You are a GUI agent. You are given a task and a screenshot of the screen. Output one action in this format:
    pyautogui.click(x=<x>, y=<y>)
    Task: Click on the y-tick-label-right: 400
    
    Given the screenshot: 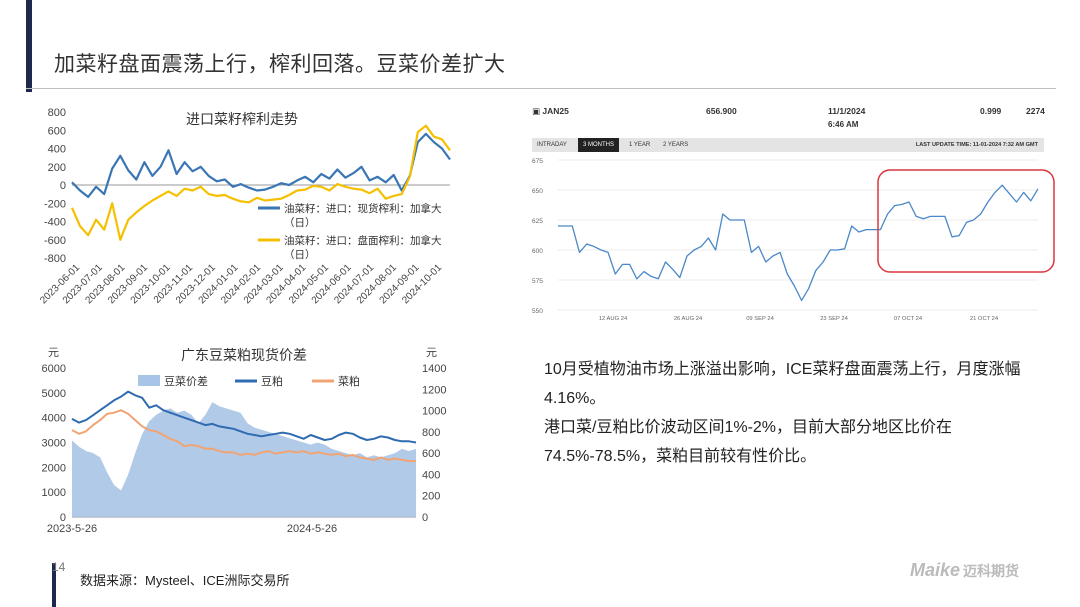 What is the action you would take?
    pyautogui.click(x=431, y=475)
    